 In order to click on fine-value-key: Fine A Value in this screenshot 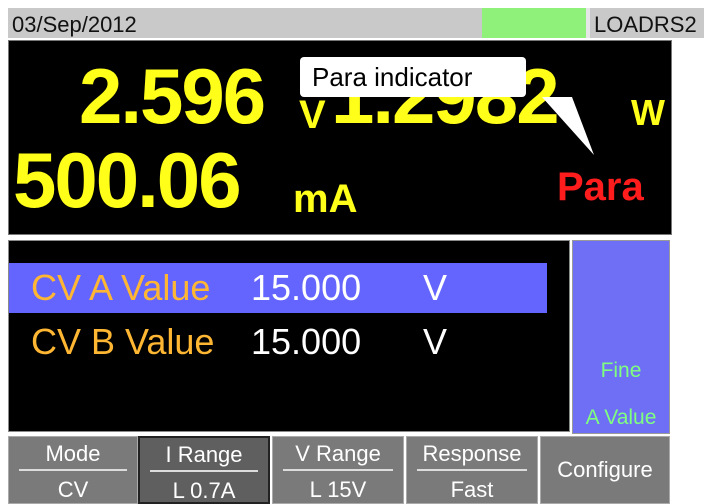, I will do `click(621, 337)`.